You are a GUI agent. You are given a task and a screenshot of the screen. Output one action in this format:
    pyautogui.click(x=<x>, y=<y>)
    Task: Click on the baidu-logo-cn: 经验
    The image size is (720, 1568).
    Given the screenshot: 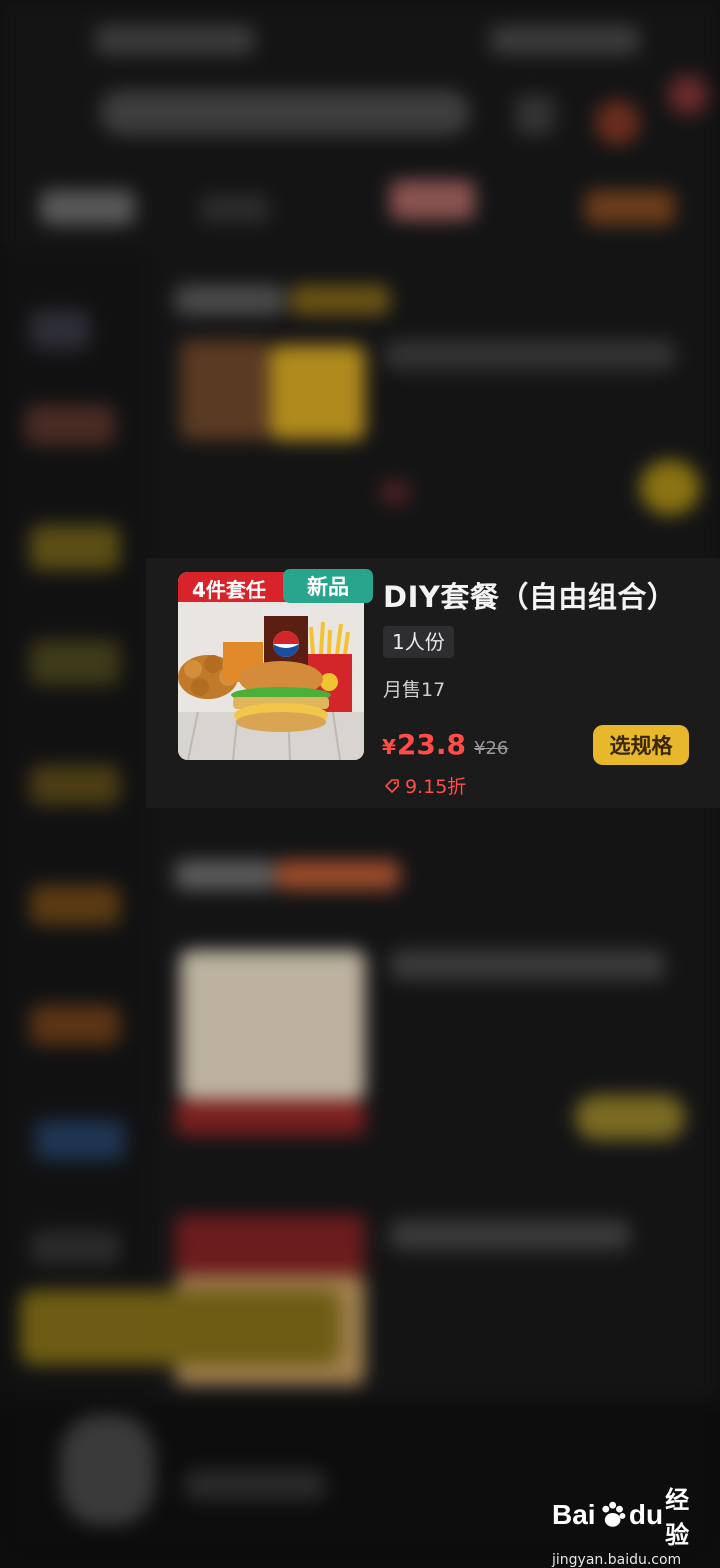 What is the action you would take?
    pyautogui.click(x=677, y=1518)
    